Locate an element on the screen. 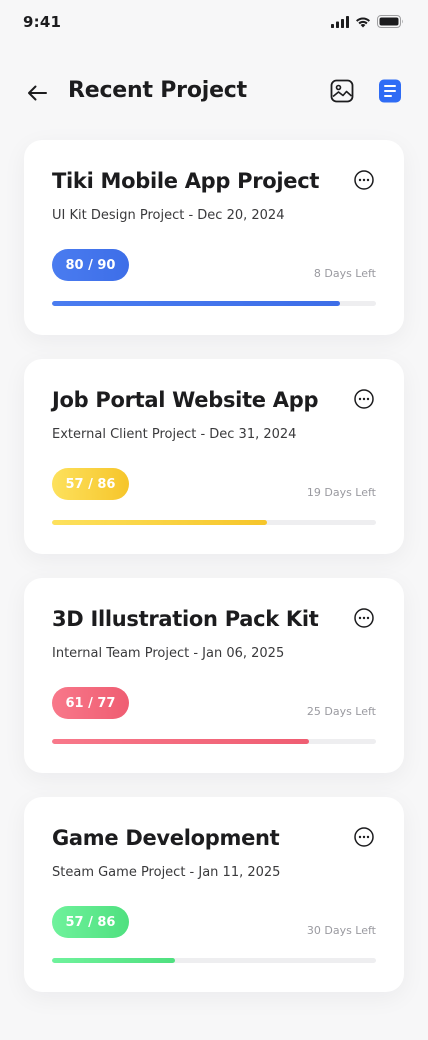 The height and width of the screenshot is (1040, 428). progress-badge: 80 / 90 is located at coordinates (90, 265).